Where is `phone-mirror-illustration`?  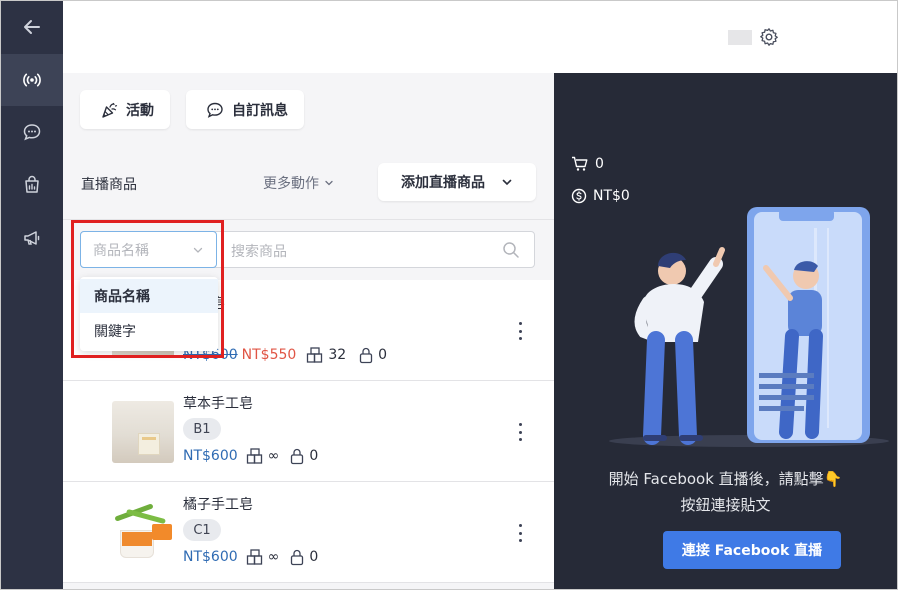
phone-mirror-illustration is located at coordinates (749, 327).